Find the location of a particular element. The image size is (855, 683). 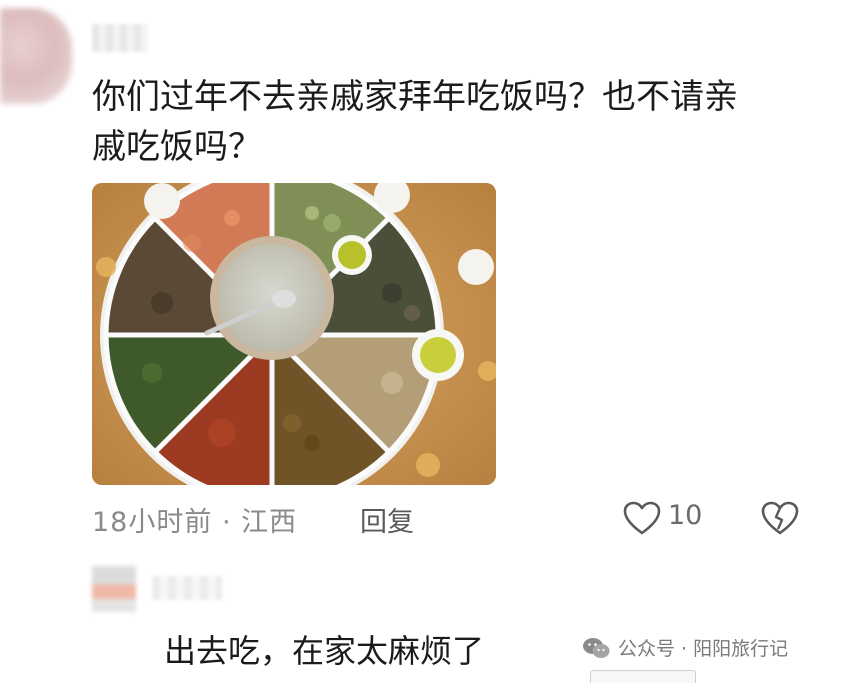

like-count: 10 is located at coordinates (685, 515).